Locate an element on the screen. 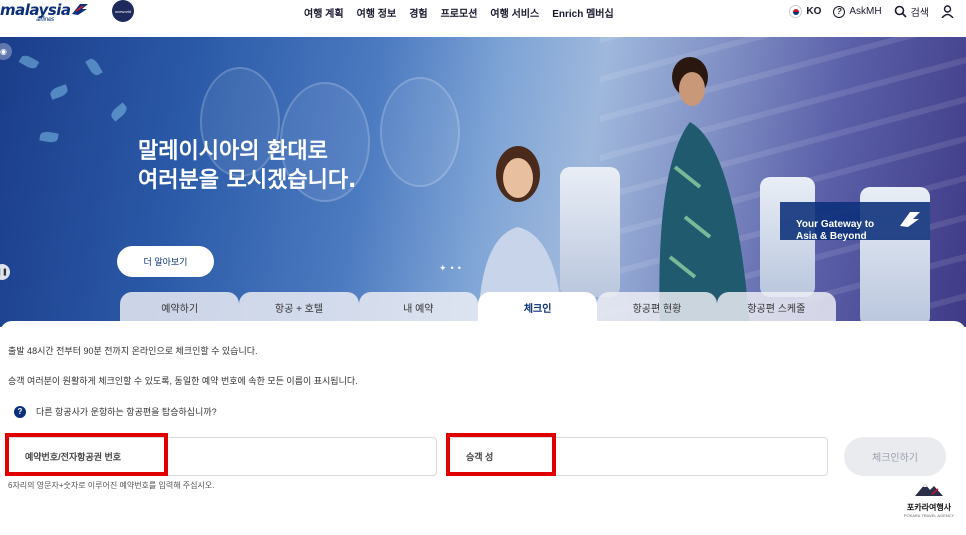 This screenshot has width=966, height=535. highlight-box-booking is located at coordinates (86, 454).